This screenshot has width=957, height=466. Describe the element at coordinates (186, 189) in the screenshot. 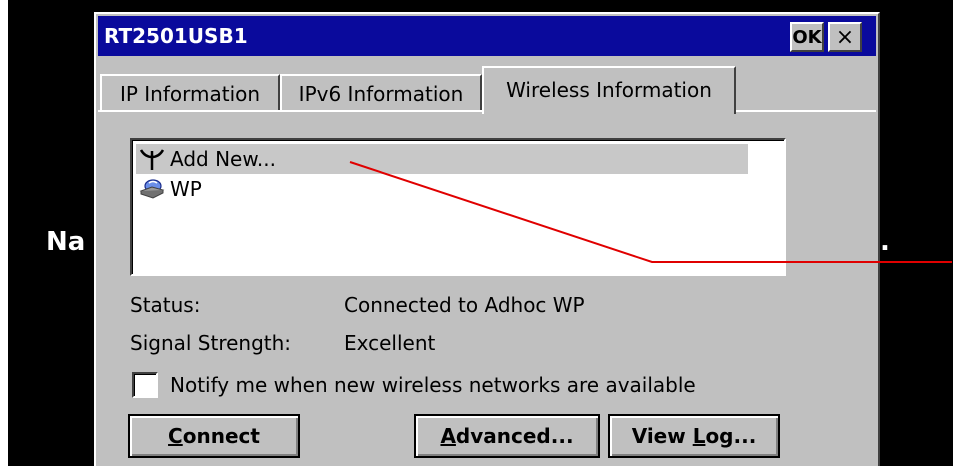

I see `list-item-label: WP` at that location.